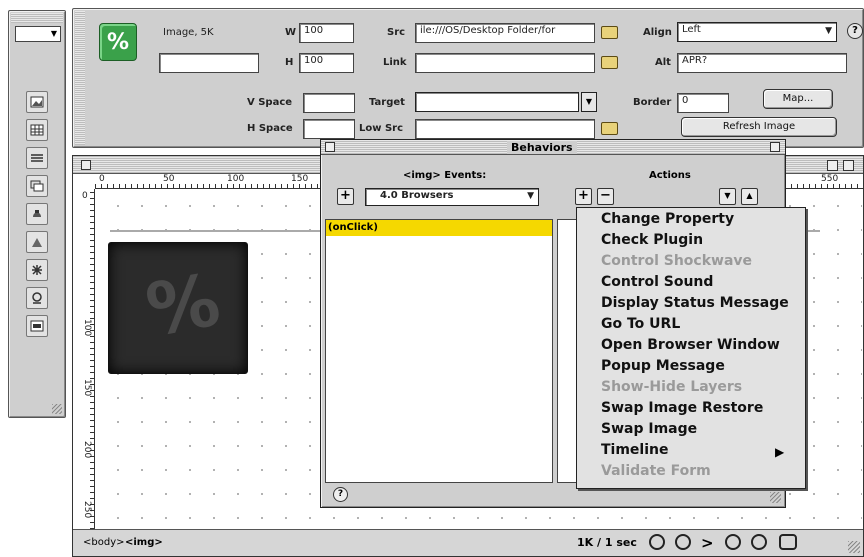 The width and height of the screenshot is (864, 557). What do you see at coordinates (757, 32) in the screenshot?
I see `align-select: Left ▼` at bounding box center [757, 32].